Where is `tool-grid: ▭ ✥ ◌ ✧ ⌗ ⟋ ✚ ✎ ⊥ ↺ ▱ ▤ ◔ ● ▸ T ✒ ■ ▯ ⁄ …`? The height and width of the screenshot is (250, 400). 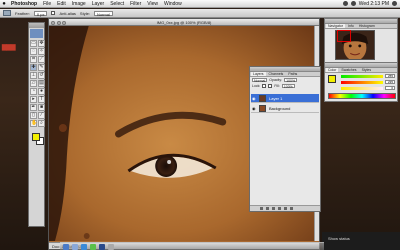 tool-grid: ▭ ✥ ◌ ✧ ⌗ ⟋ ✚ ✎ ⊥ ↺ ▱ ▤ ◔ ● ▸ T ✒ ■ ▯ ⁄ … is located at coordinates (37, 83).